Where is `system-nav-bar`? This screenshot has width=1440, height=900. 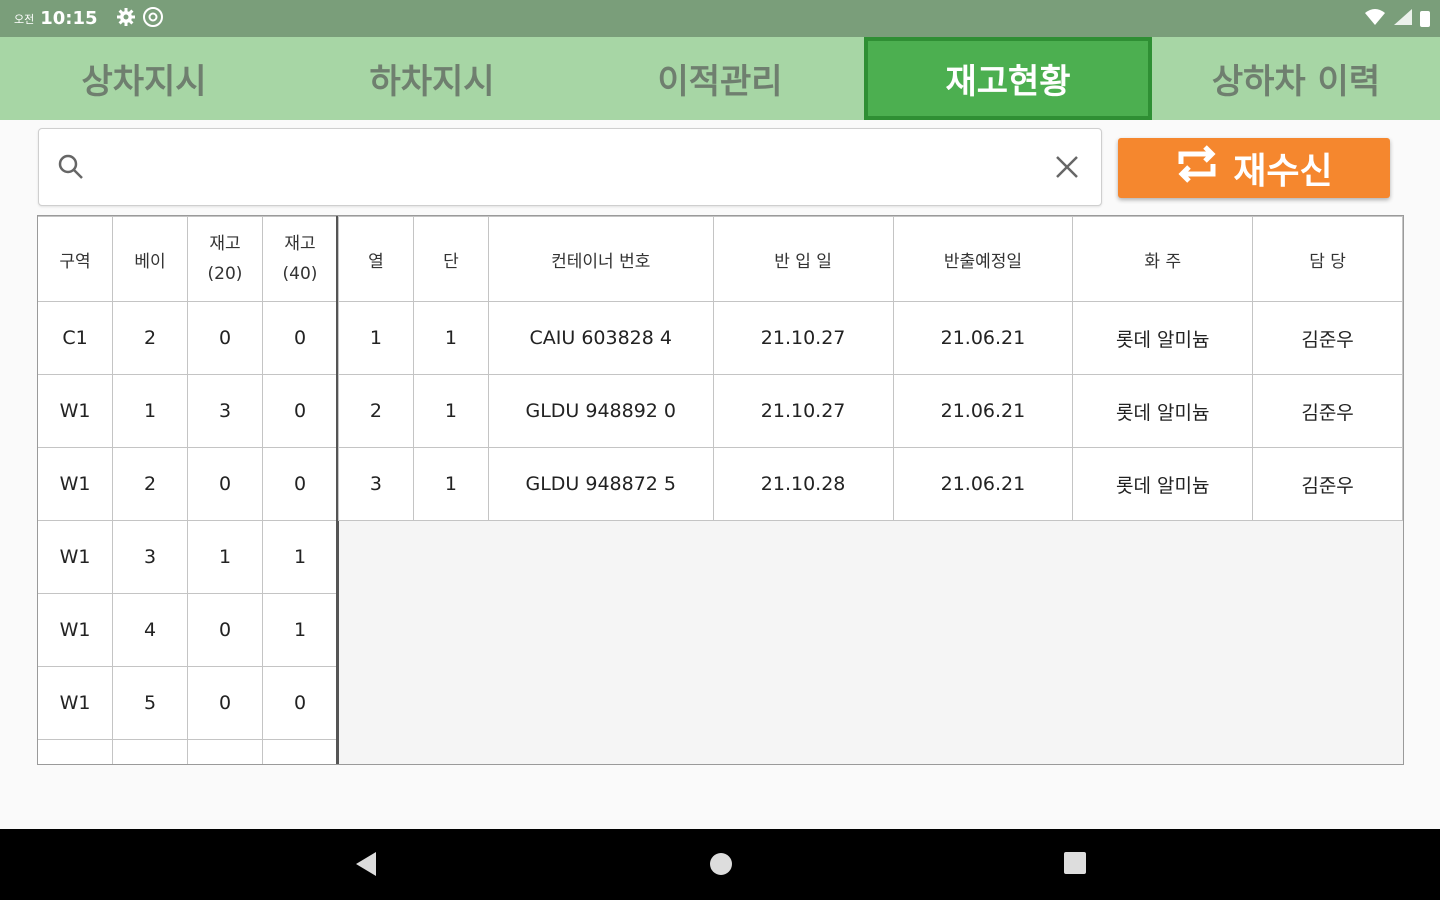
system-nav-bar is located at coordinates (720, 864).